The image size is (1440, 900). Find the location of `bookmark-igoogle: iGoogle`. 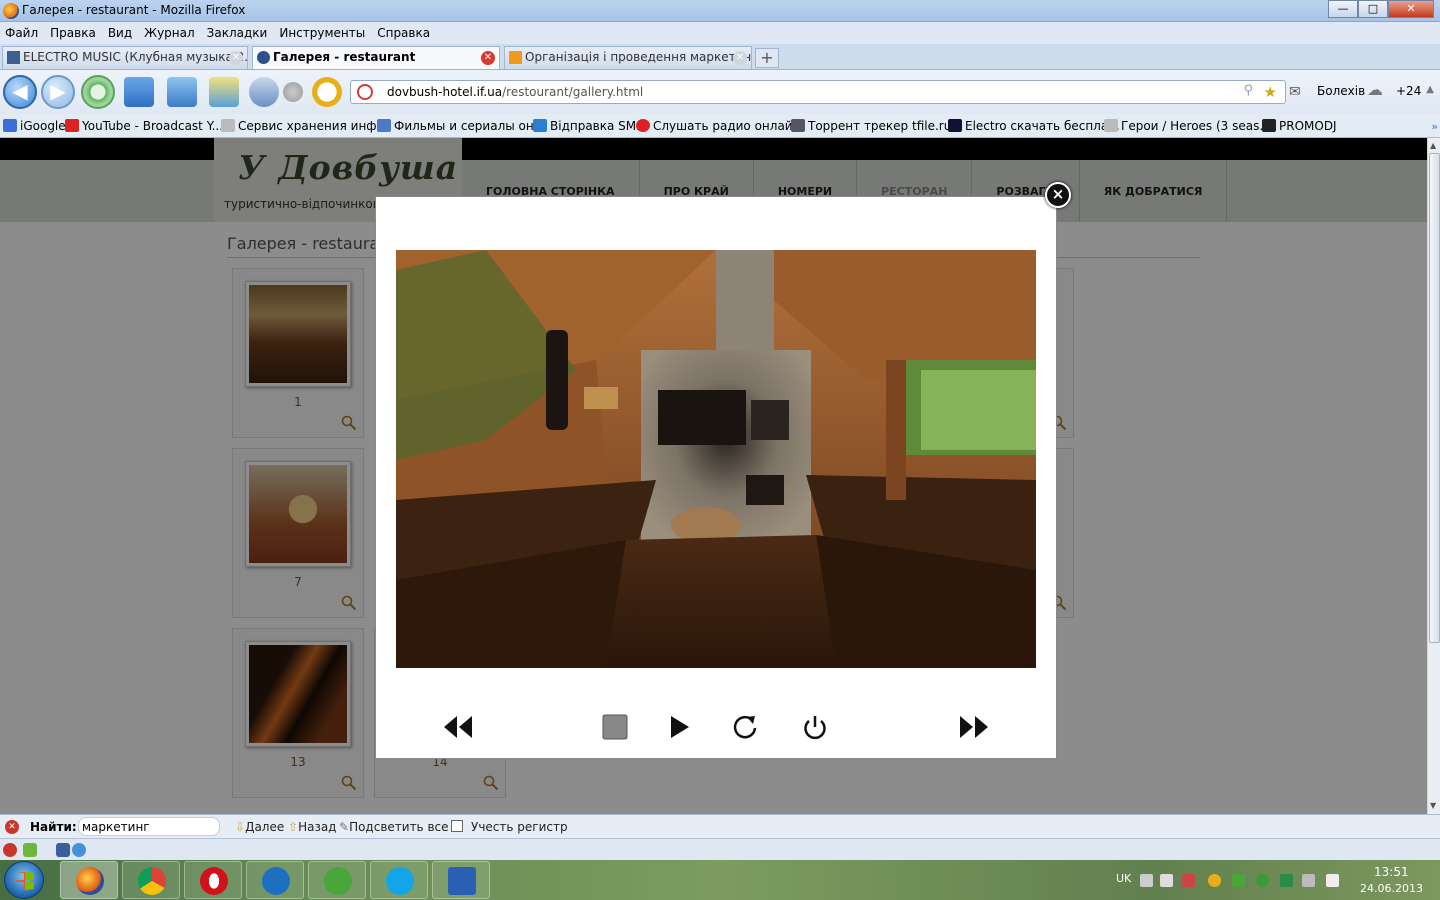

bookmark-igoogle: iGoogle is located at coordinates (34, 126).